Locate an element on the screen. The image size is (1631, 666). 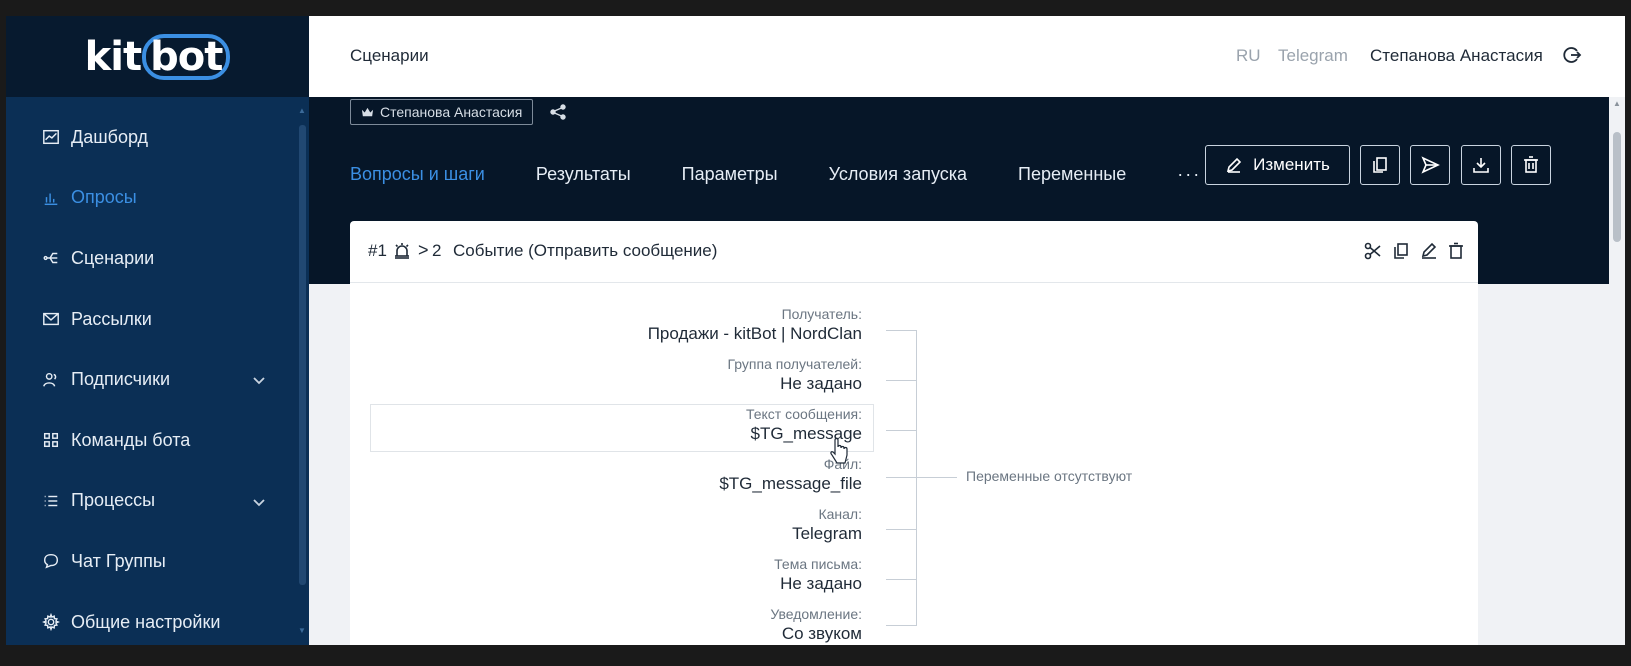
logo-text-kit: kit is located at coordinates (113, 56).